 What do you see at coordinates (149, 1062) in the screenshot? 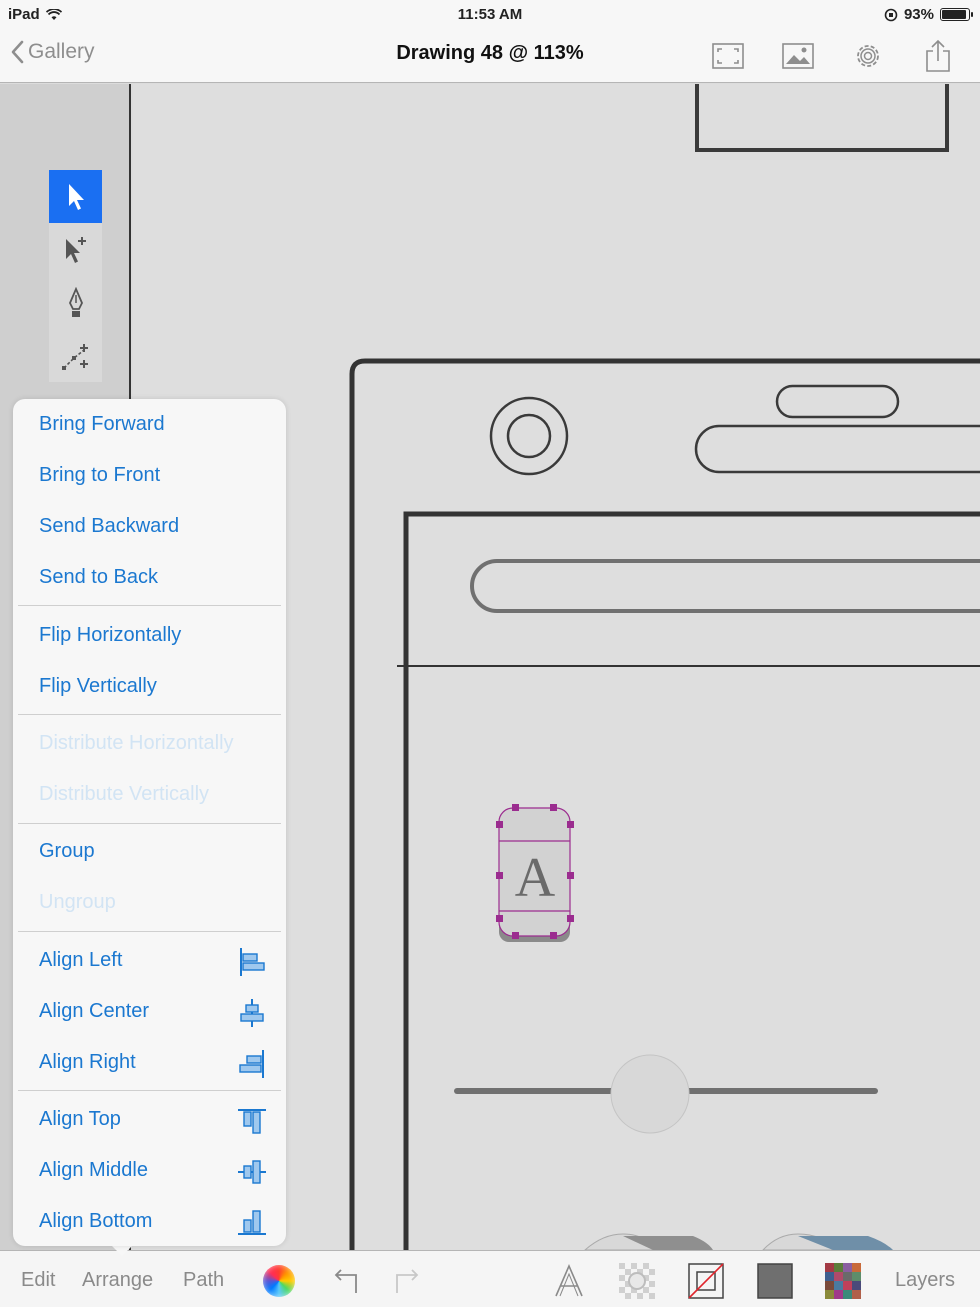
I see `menu-align-right: Align Right` at bounding box center [149, 1062].